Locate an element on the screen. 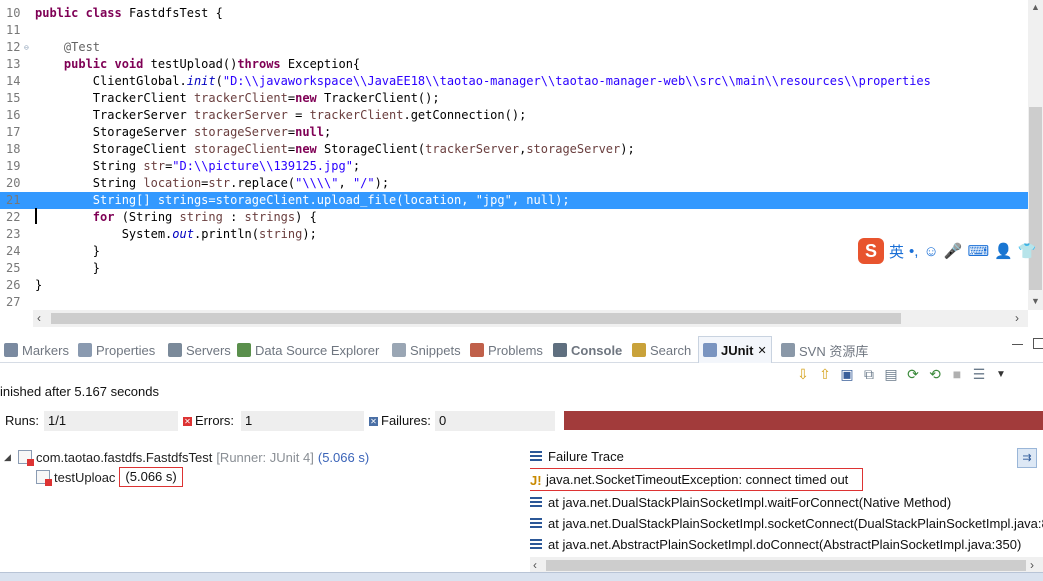 The width and height of the screenshot is (1043, 581). code-line: 17 StorageServer storageServer=null; is located at coordinates (514, 132).